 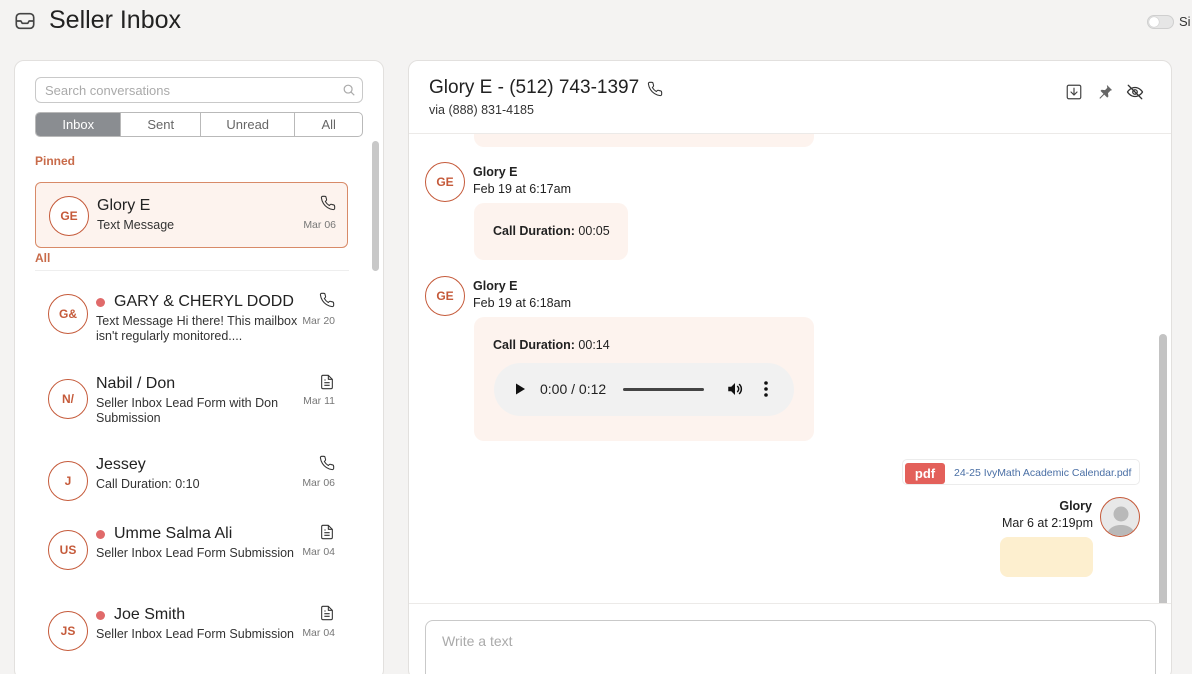 What do you see at coordinates (375, 206) in the screenshot?
I see `list-scrollbar` at bounding box center [375, 206].